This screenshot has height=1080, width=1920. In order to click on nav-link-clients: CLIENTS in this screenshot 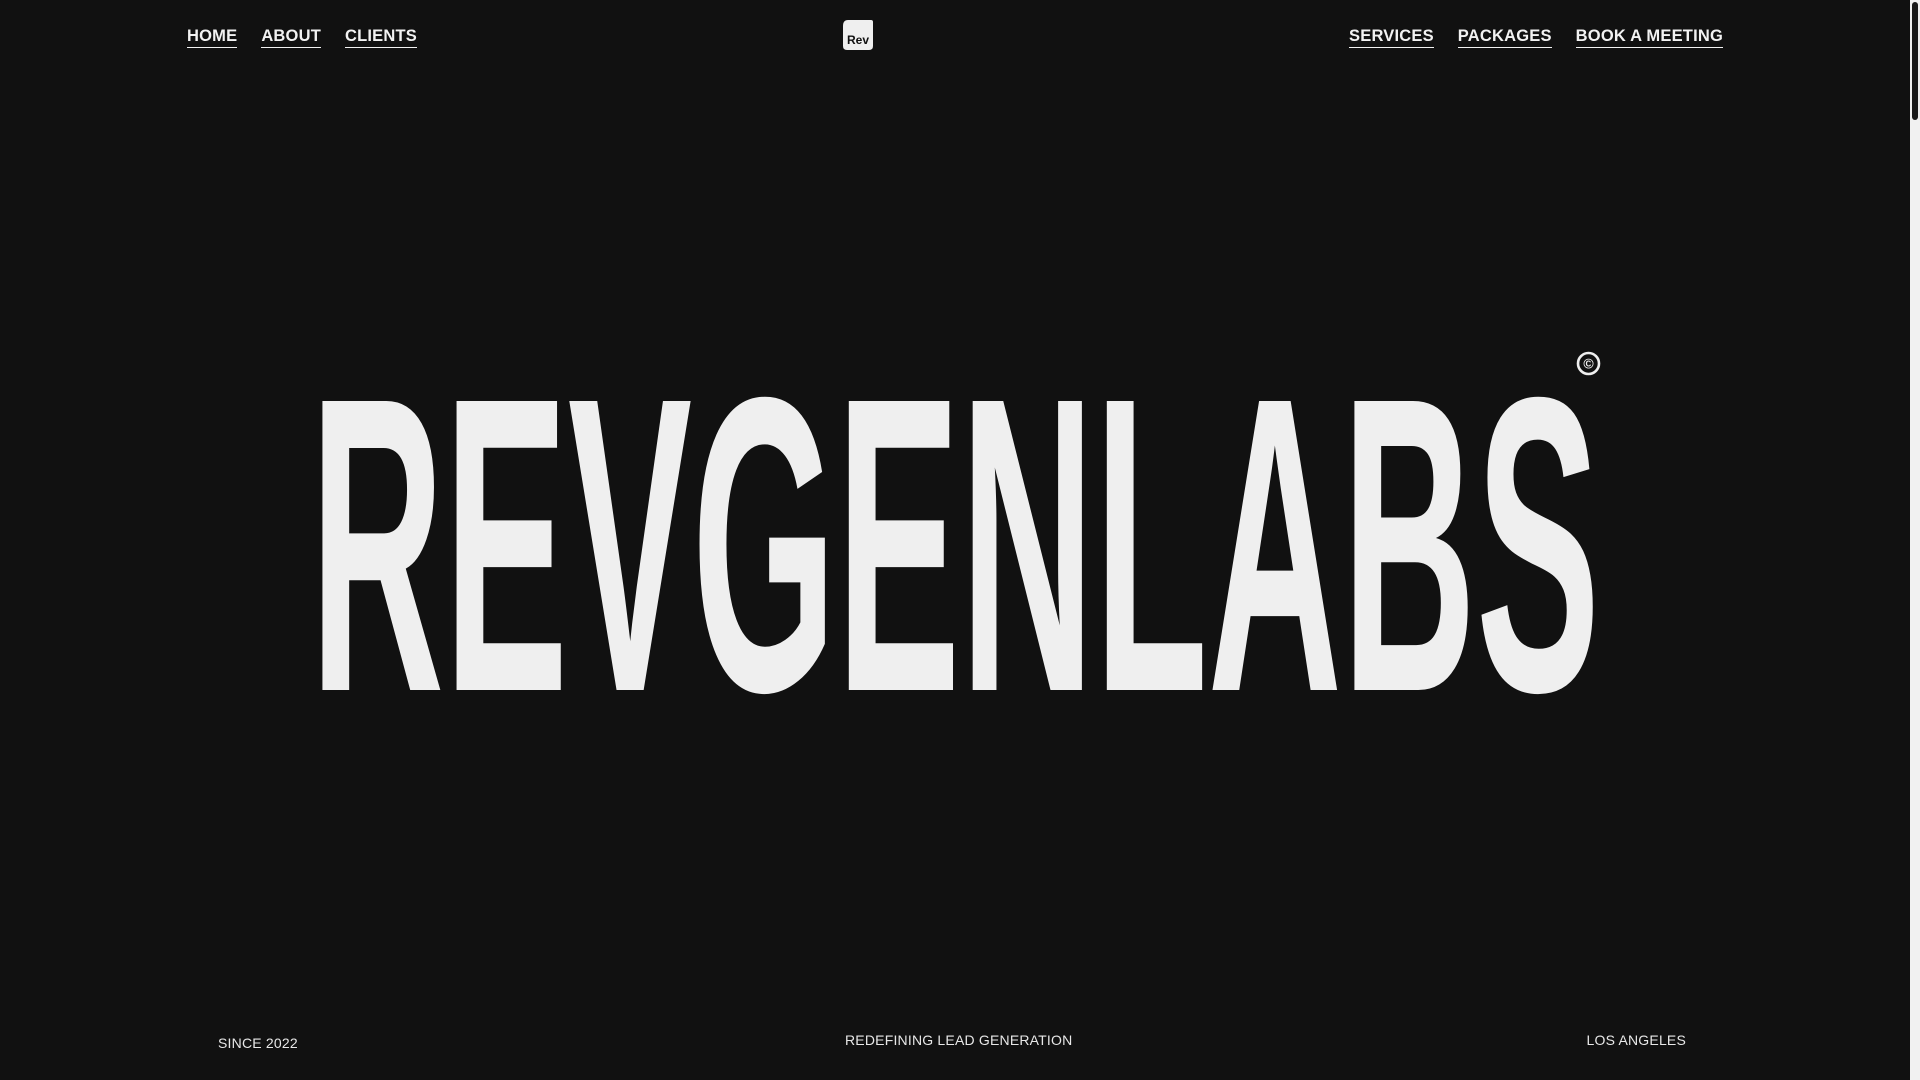, I will do `click(380, 37)`.